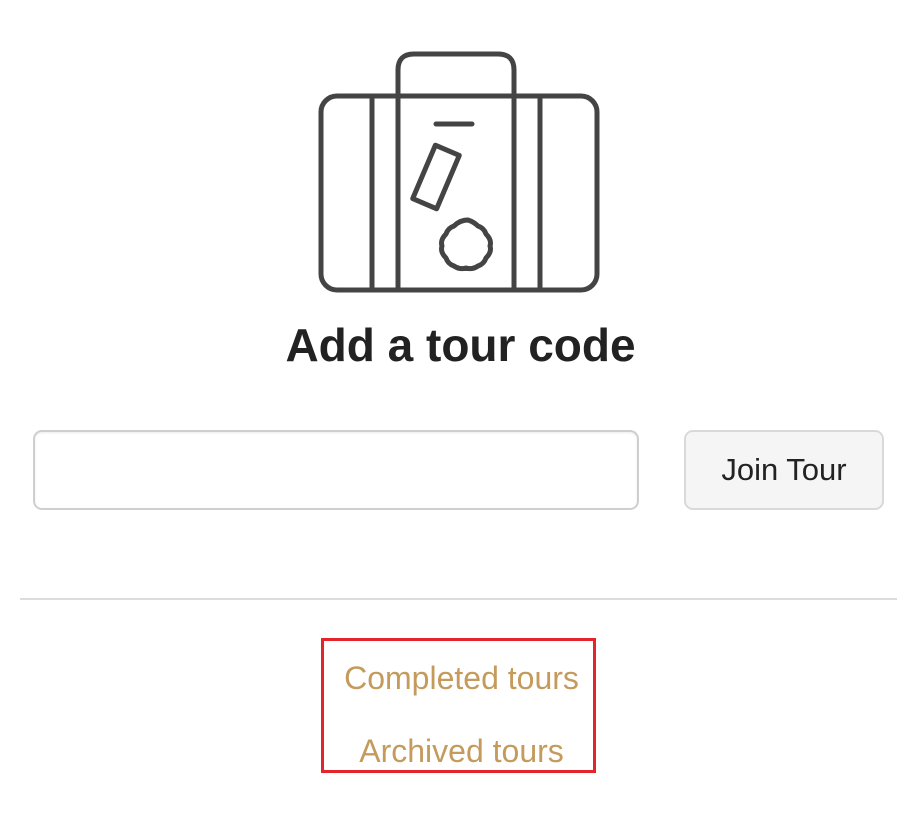 The image size is (921, 823). What do you see at coordinates (336, 470) in the screenshot?
I see `tour-code-input` at bounding box center [336, 470].